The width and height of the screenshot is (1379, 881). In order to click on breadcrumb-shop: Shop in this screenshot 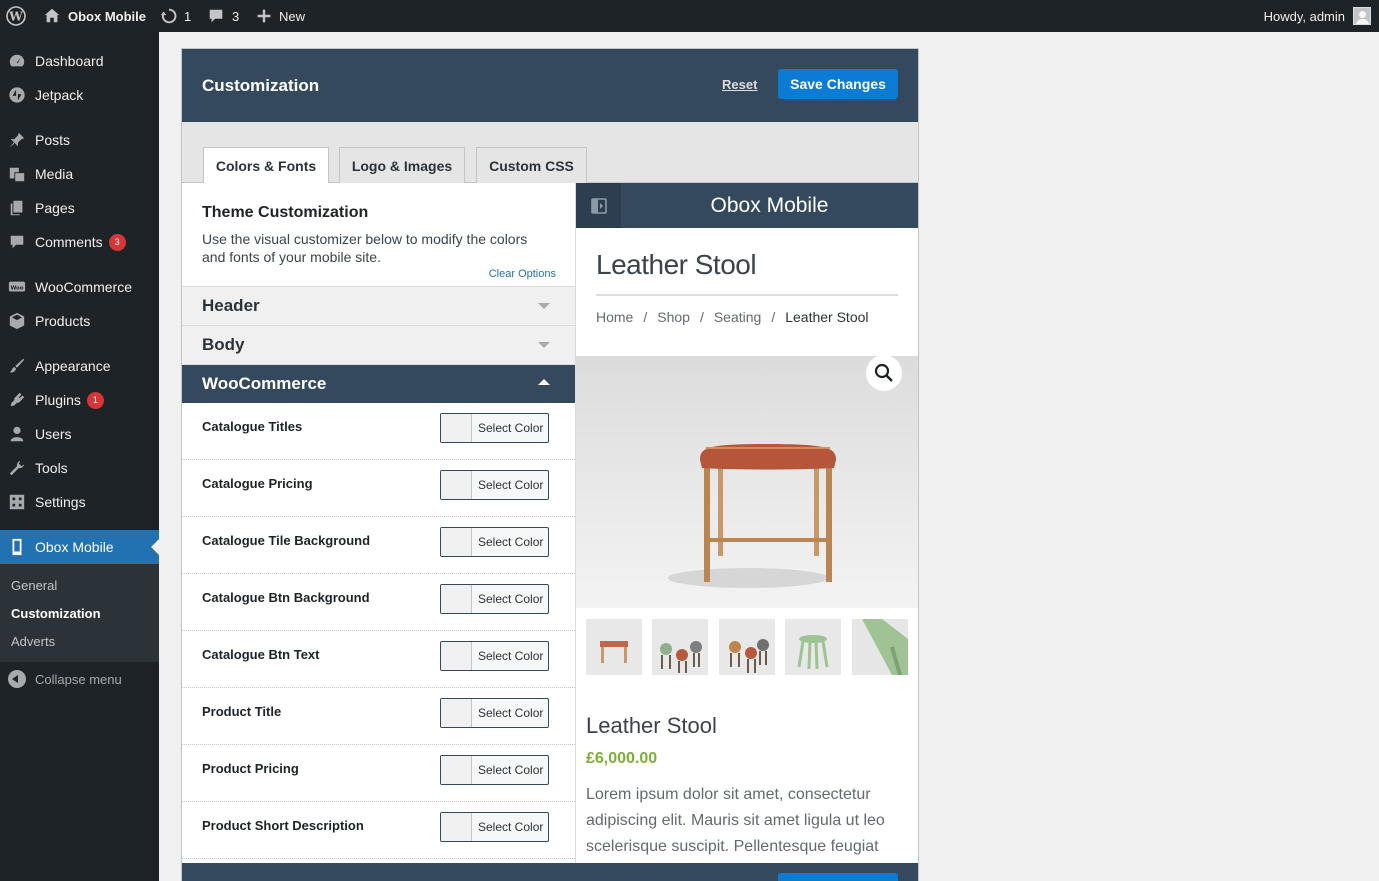, I will do `click(673, 317)`.